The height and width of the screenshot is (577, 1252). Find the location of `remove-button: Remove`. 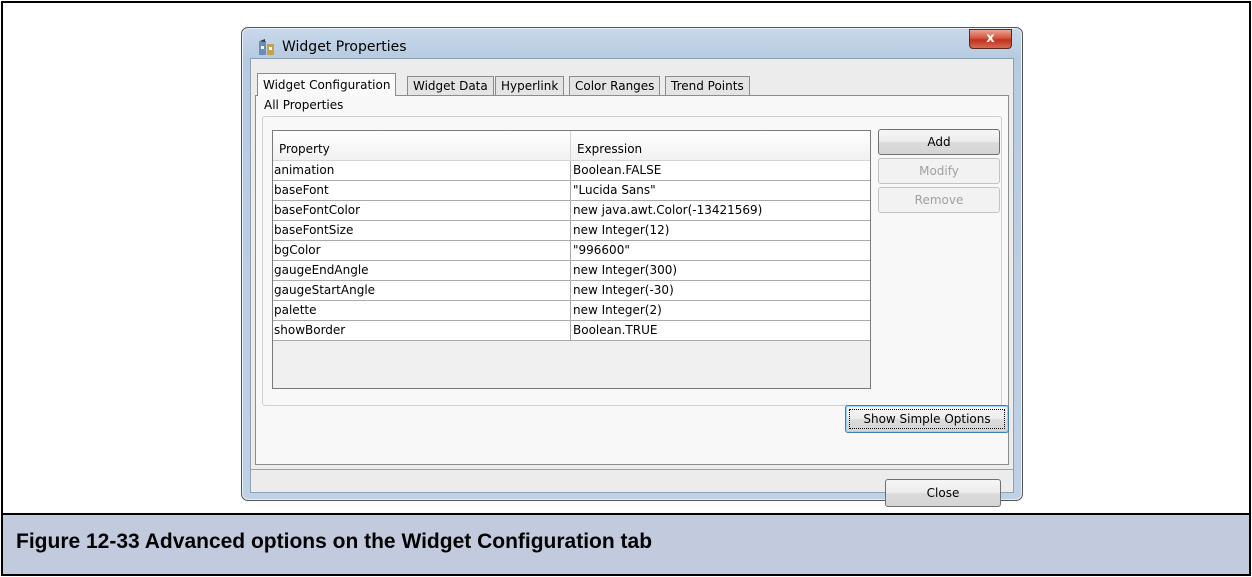

remove-button: Remove is located at coordinates (939, 200).